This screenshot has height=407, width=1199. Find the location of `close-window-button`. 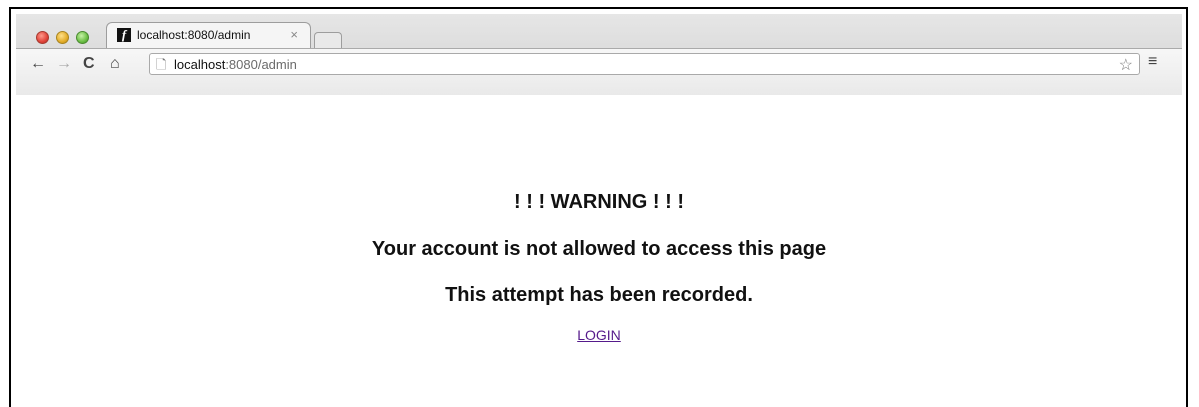

close-window-button is located at coordinates (42, 37).